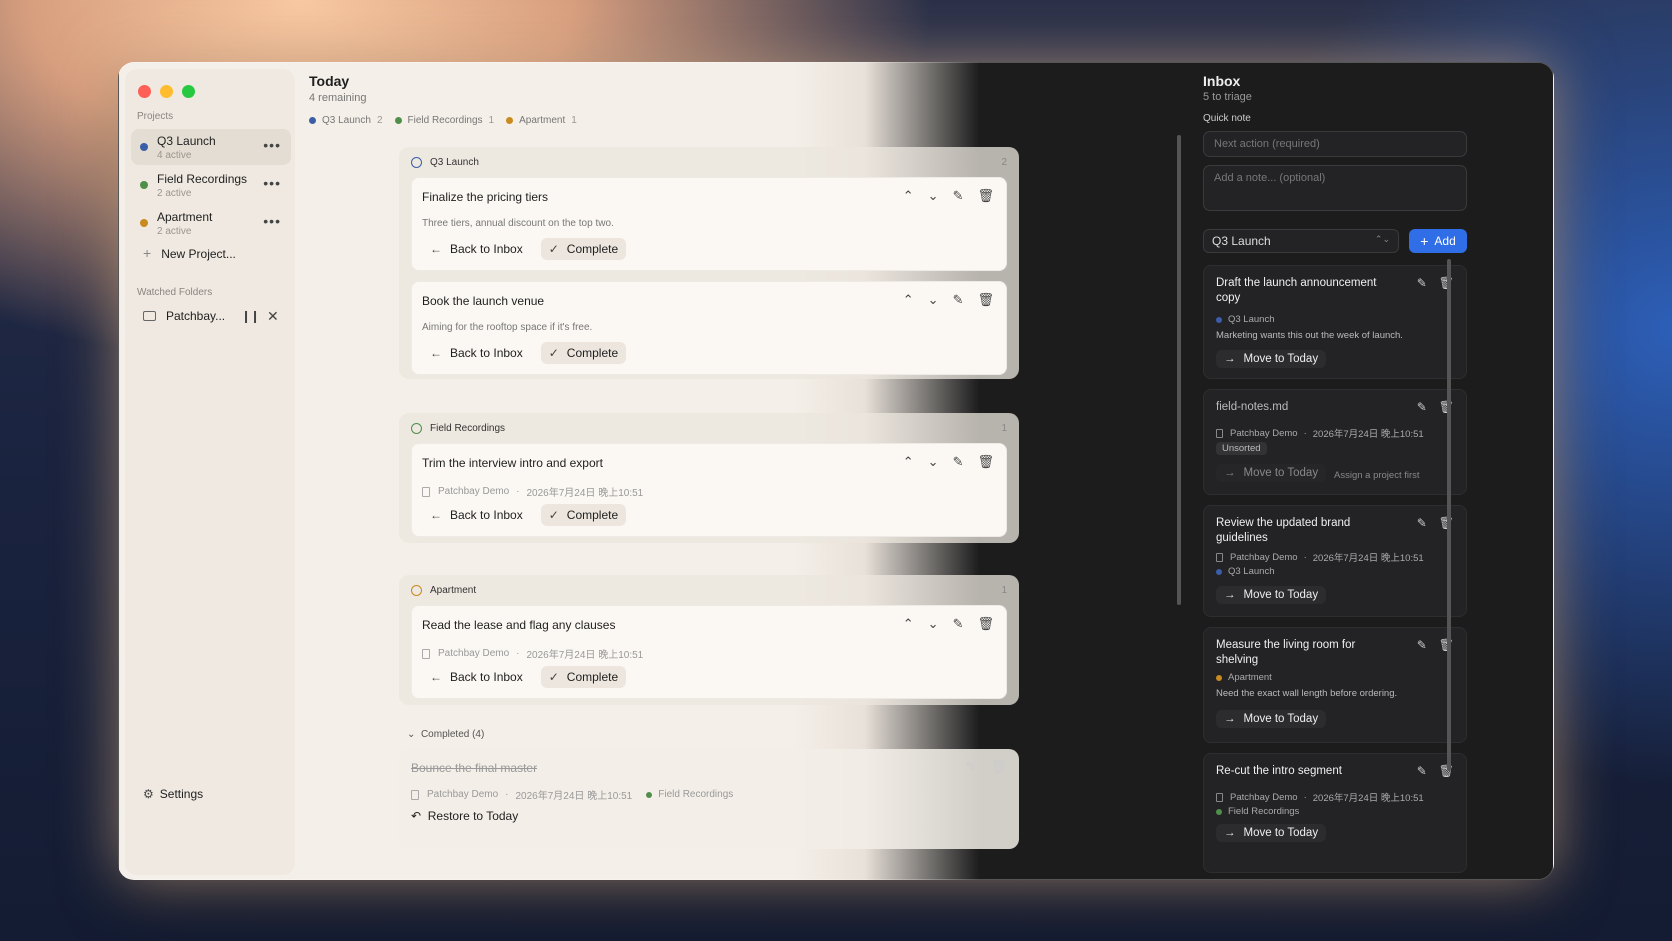  What do you see at coordinates (188, 91) in the screenshot?
I see `zoom-window-button` at bounding box center [188, 91].